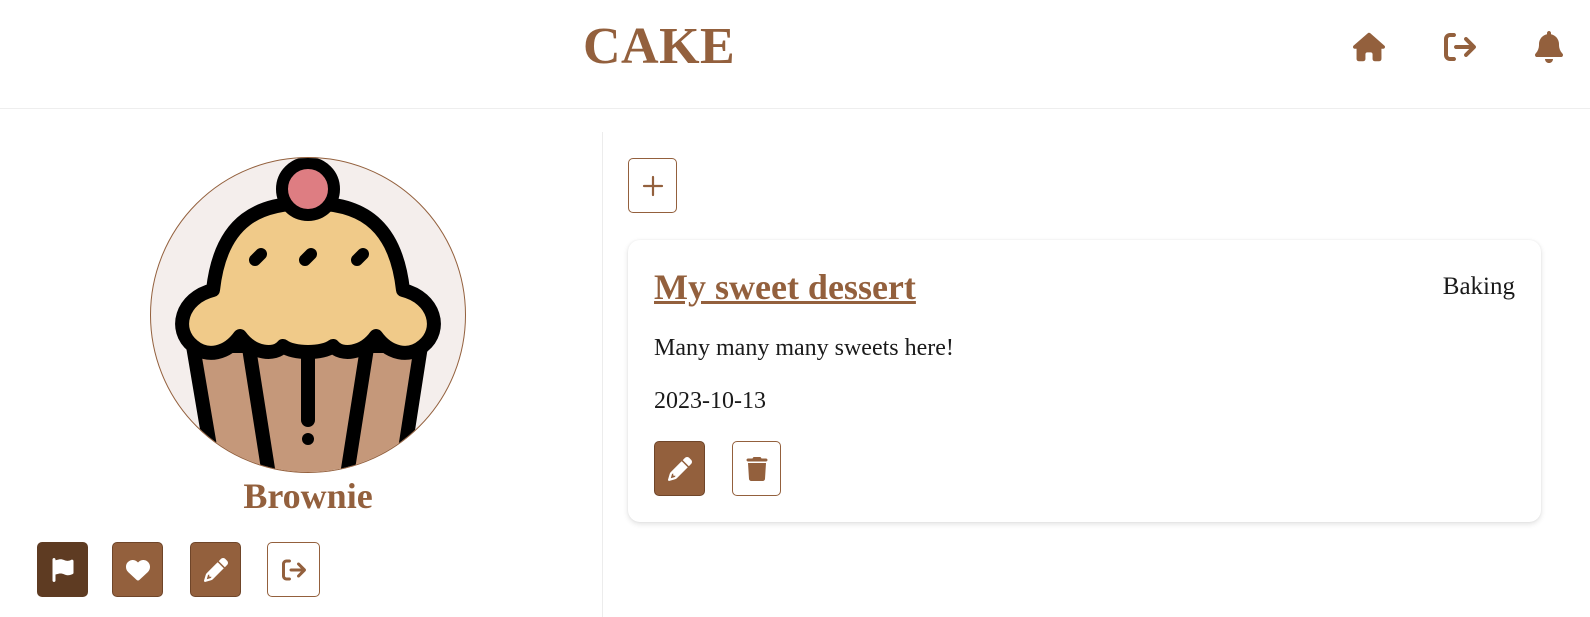  I want to click on nav-home-button, so click(1369, 47).